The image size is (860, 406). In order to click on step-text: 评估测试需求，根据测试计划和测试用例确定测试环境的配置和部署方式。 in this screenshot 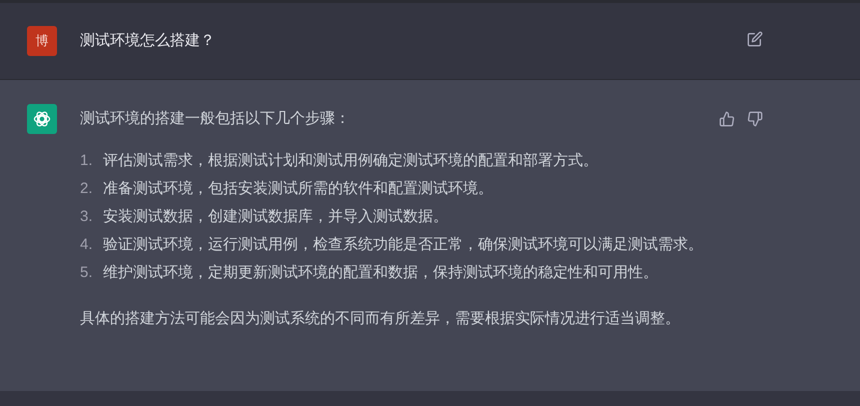, I will do `click(350, 161)`.